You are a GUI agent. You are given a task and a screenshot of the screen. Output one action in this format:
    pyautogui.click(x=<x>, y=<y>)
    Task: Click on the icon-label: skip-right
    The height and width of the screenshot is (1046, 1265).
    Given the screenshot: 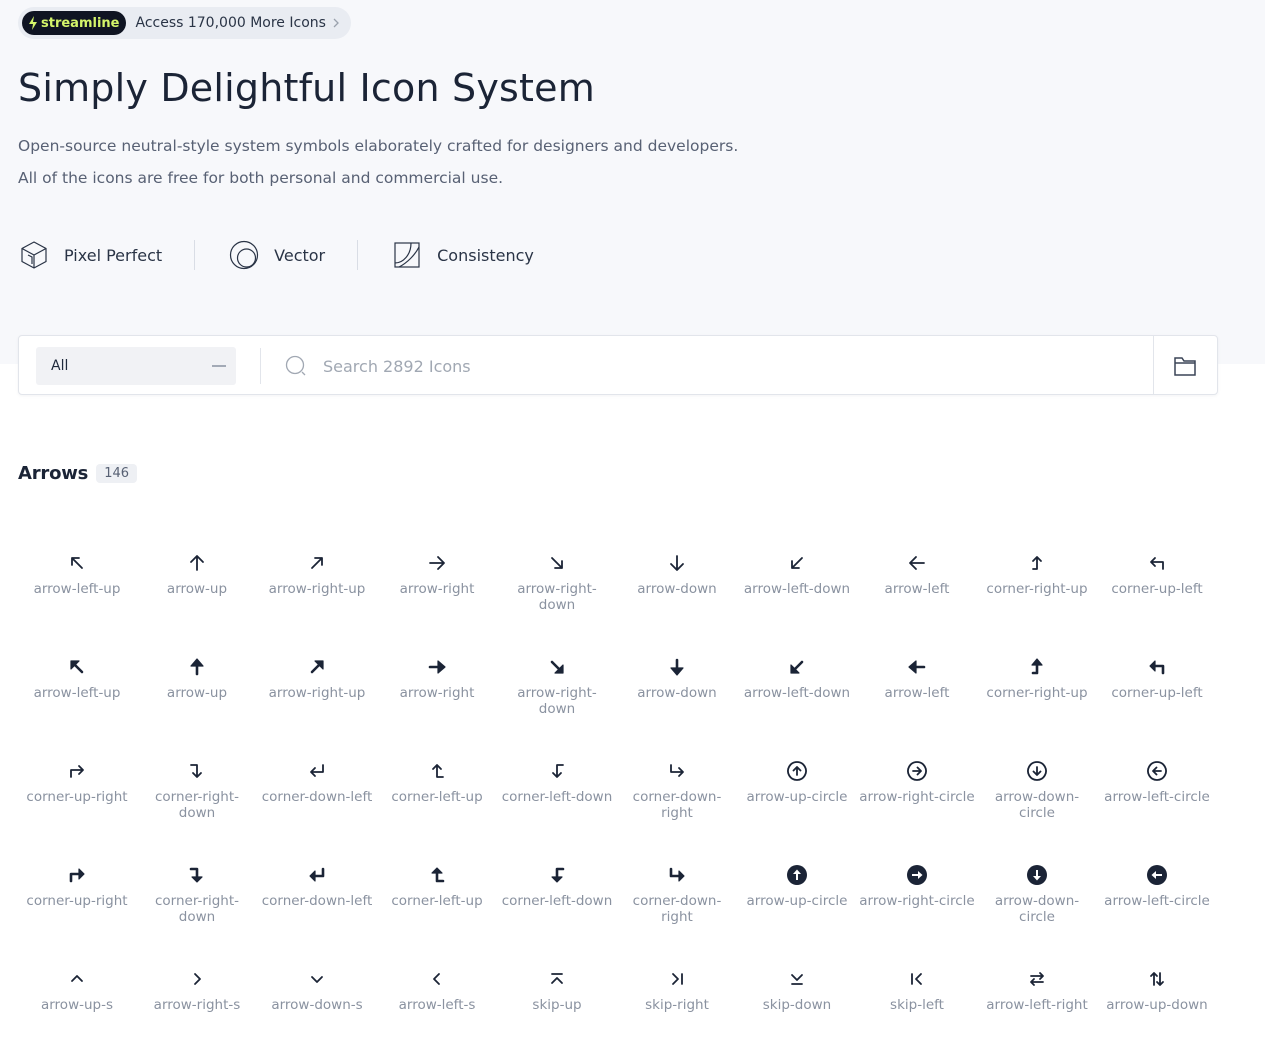 What is the action you would take?
    pyautogui.click(x=677, y=1005)
    